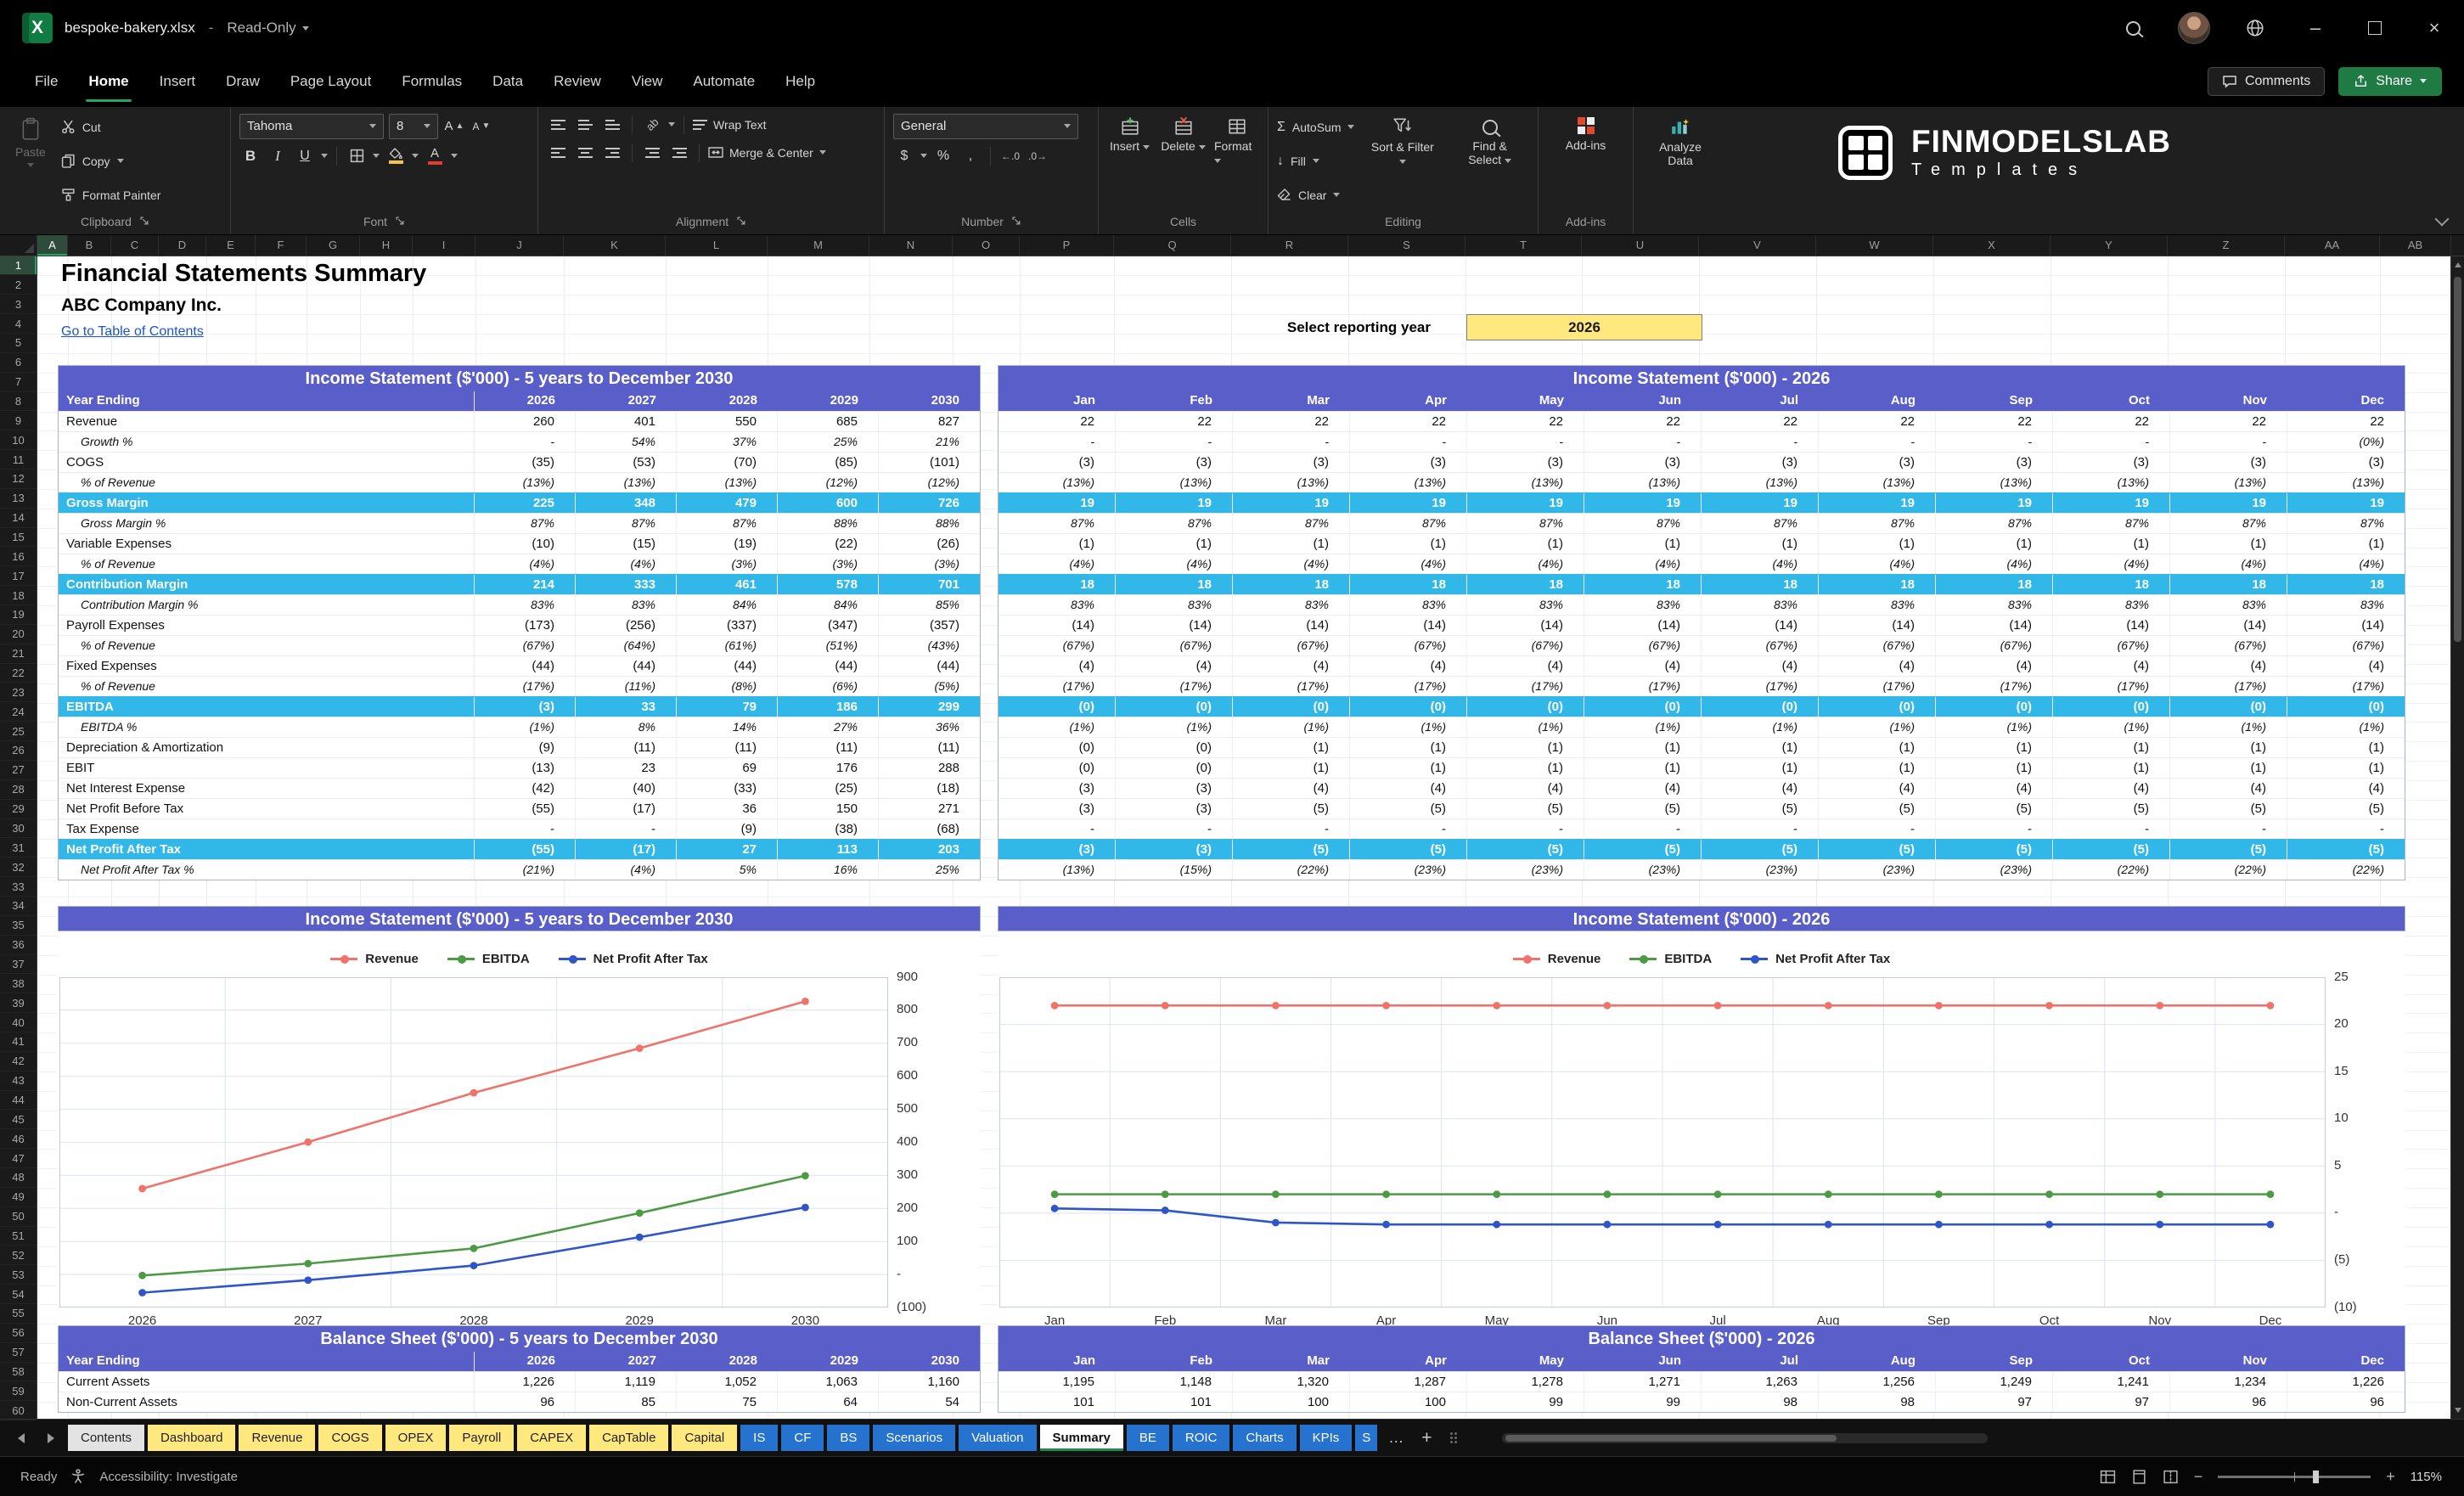 Image resolution: width=2464 pixels, height=1496 pixels. Describe the element at coordinates (357, 156) in the screenshot. I see `borders-button` at that location.